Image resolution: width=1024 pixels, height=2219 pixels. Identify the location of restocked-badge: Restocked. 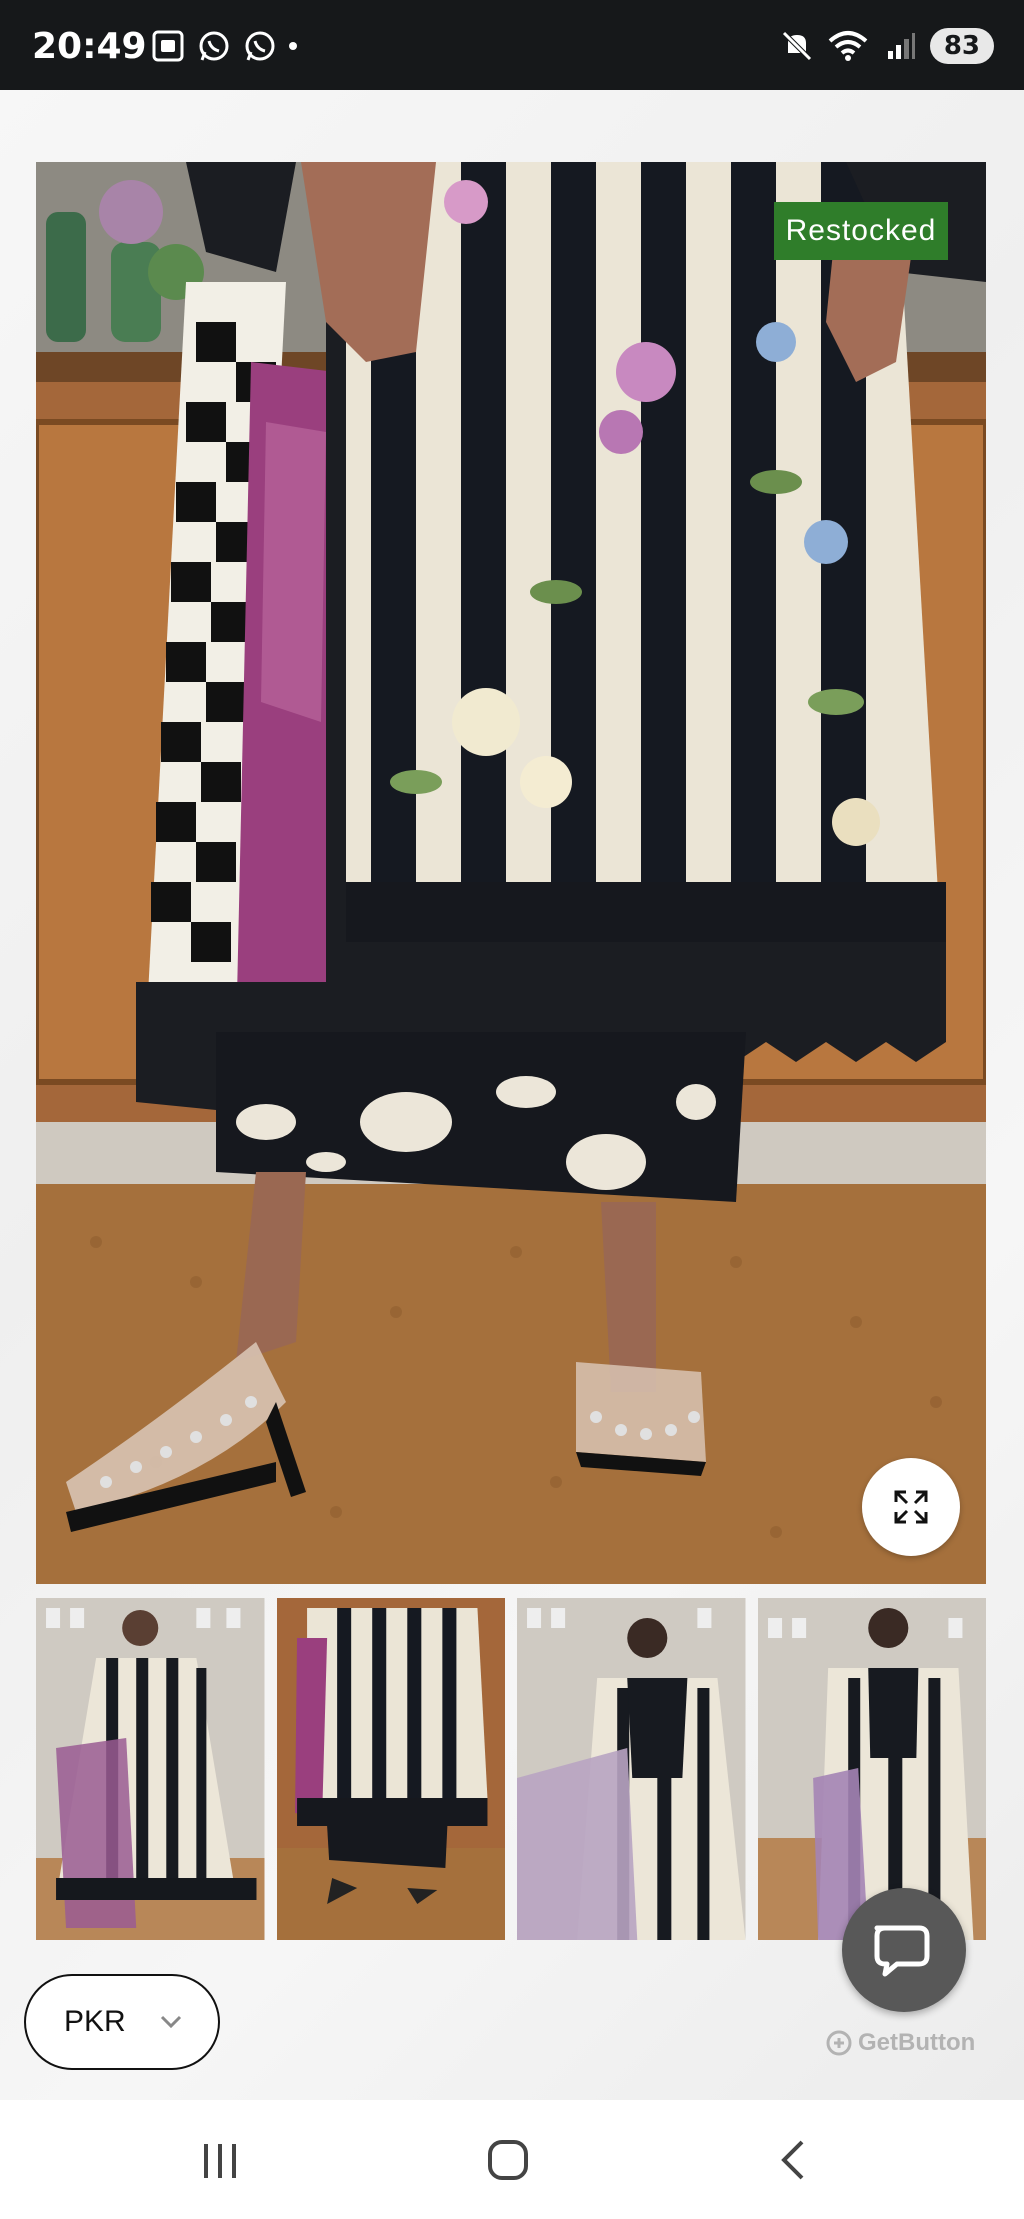
(861, 231).